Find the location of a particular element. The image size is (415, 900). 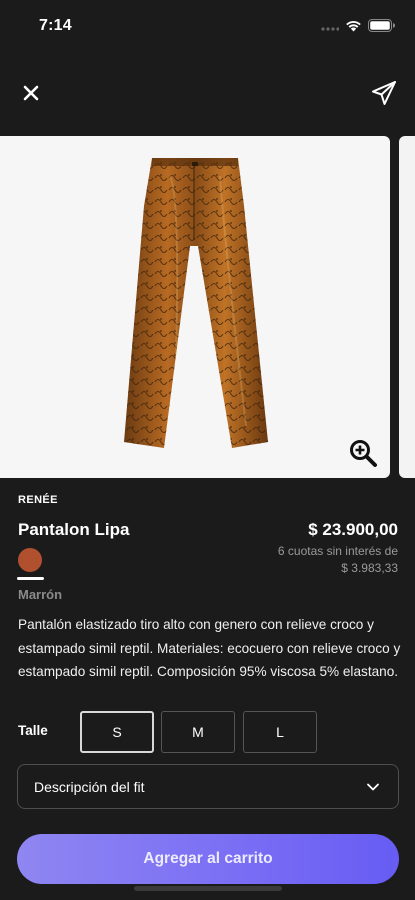

fit-description-dropdown: Descripción del fit is located at coordinates (208, 786).